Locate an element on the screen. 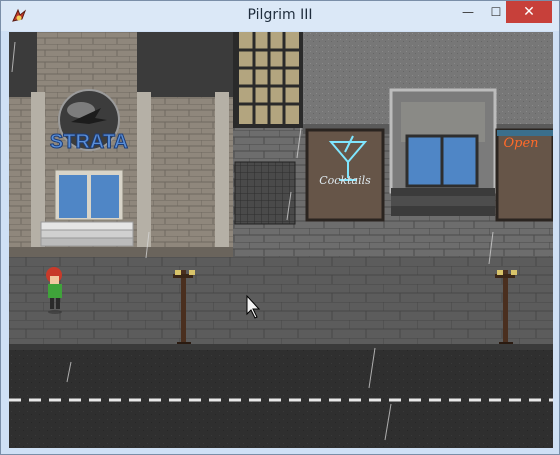 The height and width of the screenshot is (455, 560). maximize-icon: ☐ is located at coordinates (496, 12).